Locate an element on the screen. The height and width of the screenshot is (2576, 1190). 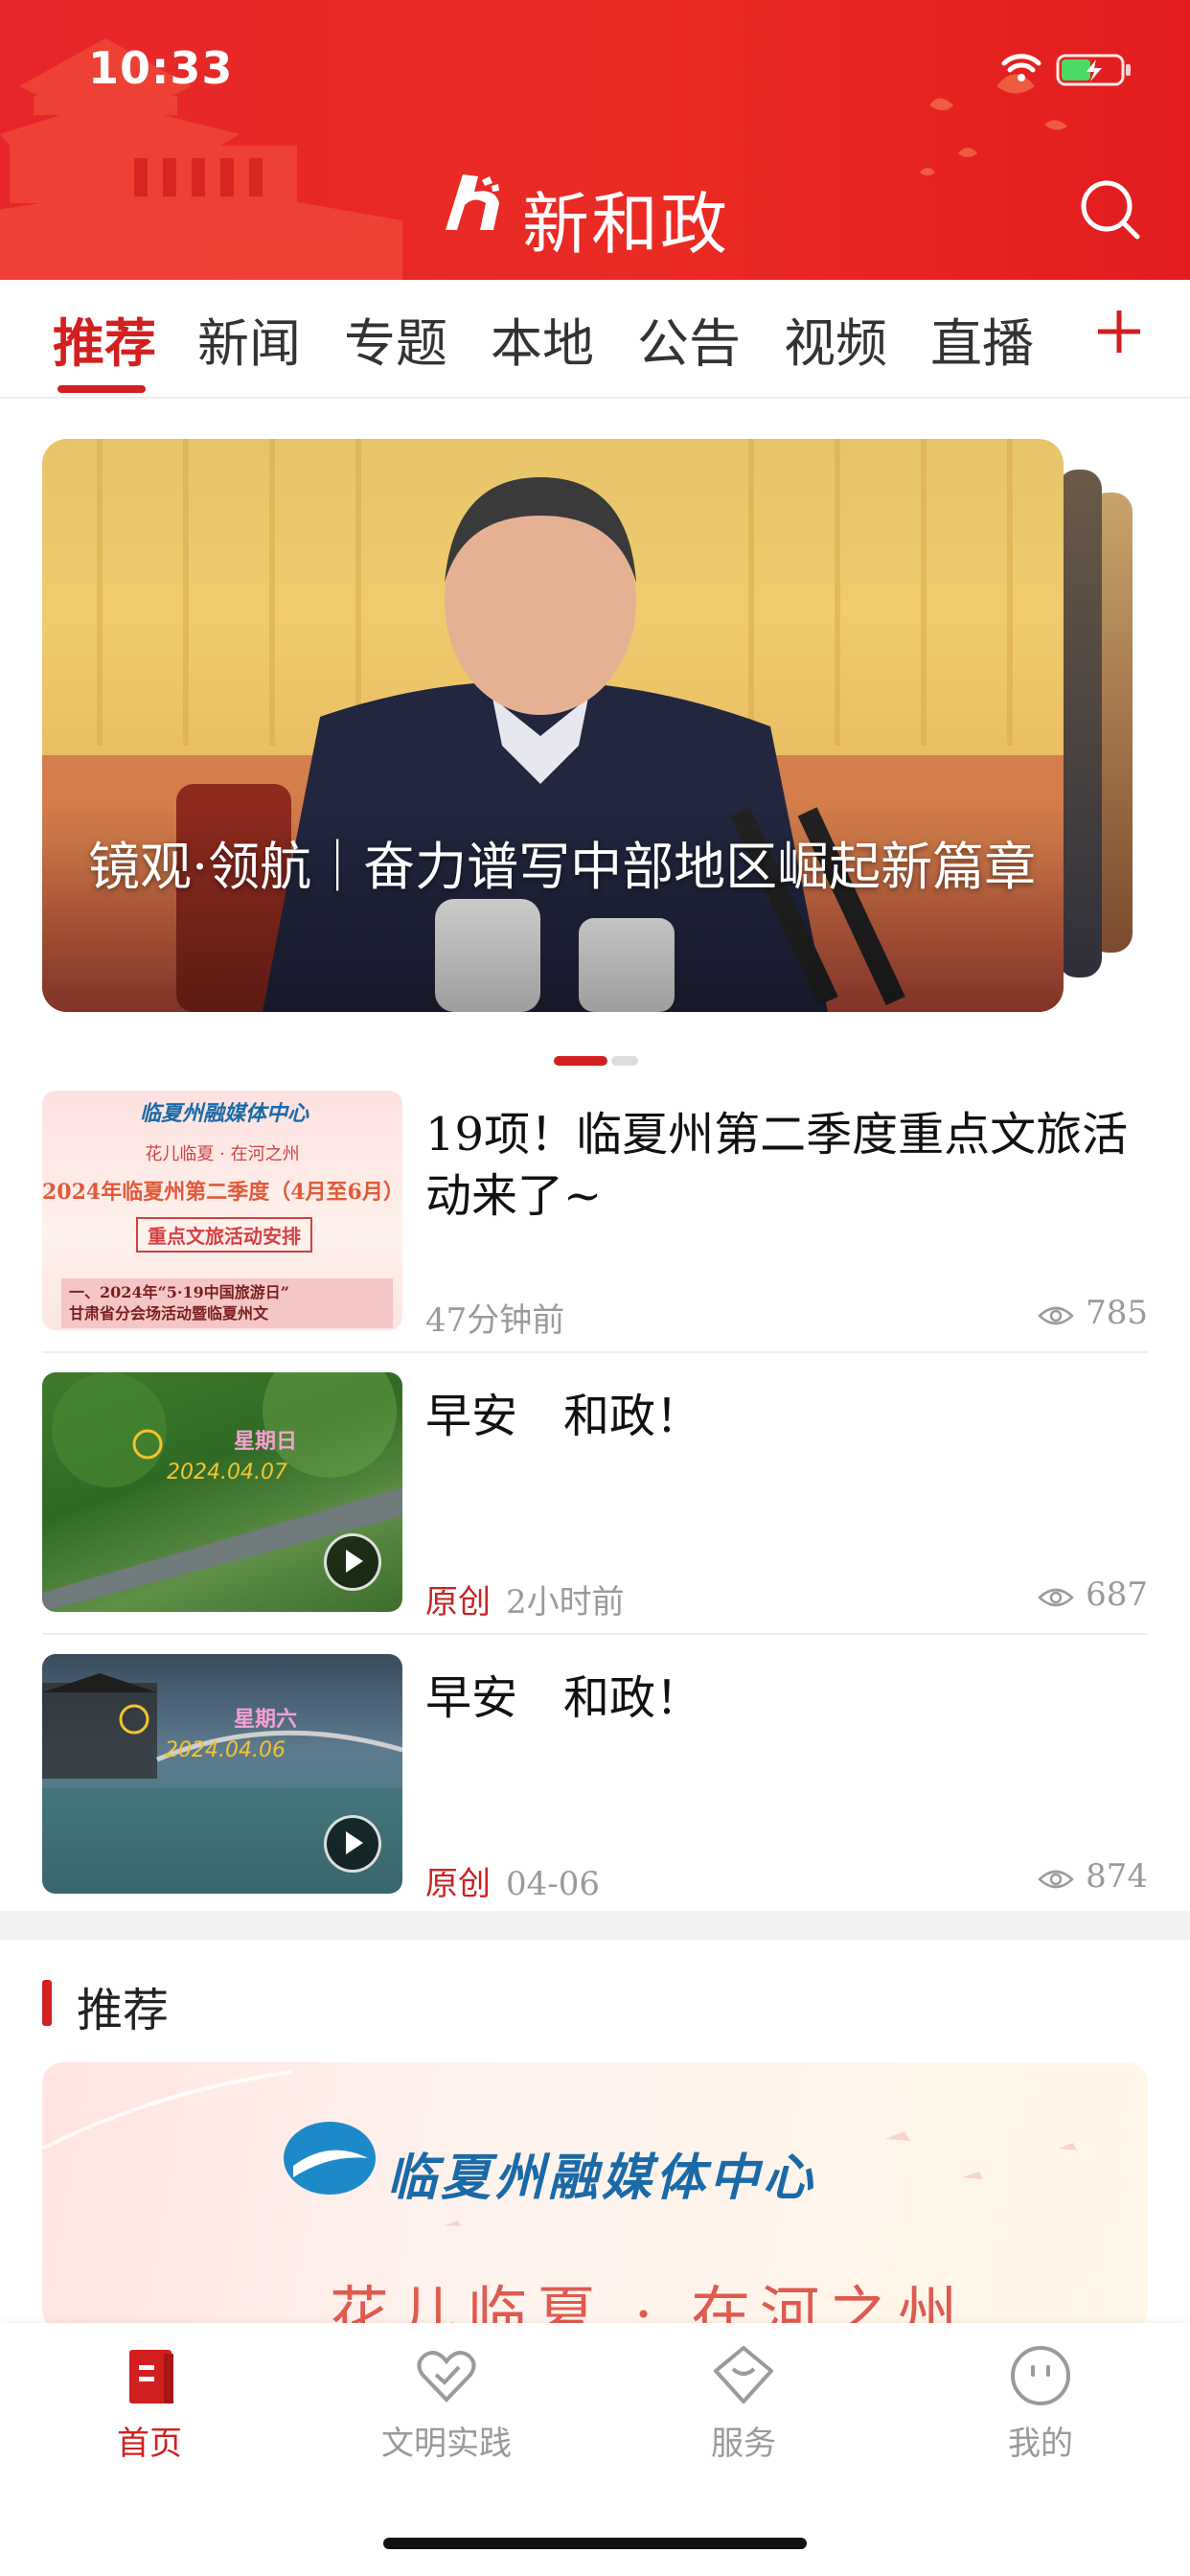
nav-service: 服务 is located at coordinates (744, 2403).